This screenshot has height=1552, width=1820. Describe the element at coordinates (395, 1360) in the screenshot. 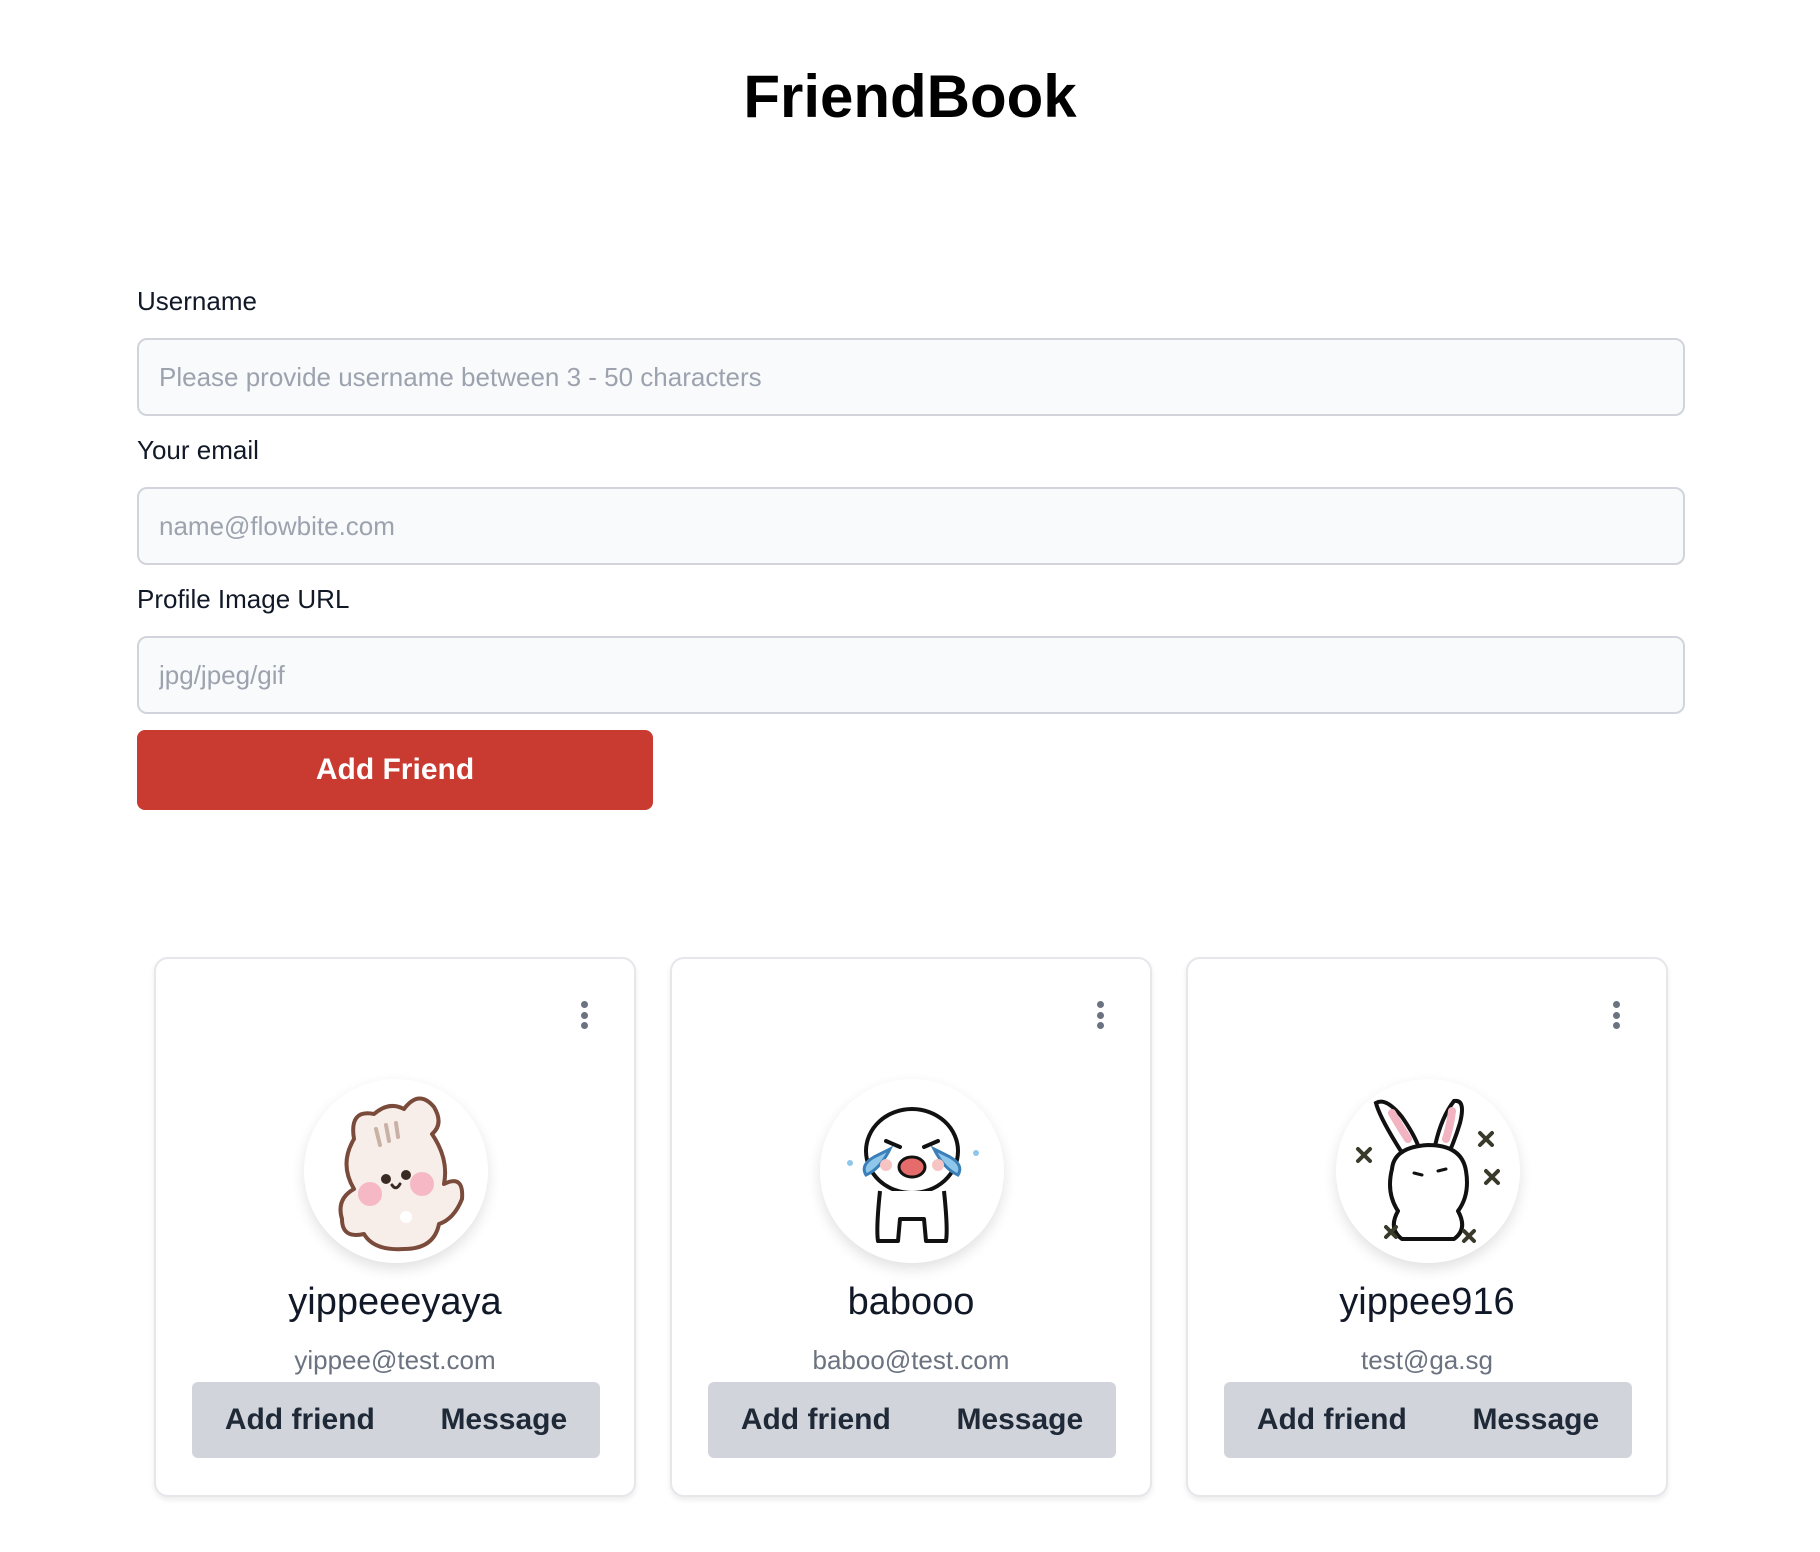

I see `friend-email: yippee@test.com` at that location.